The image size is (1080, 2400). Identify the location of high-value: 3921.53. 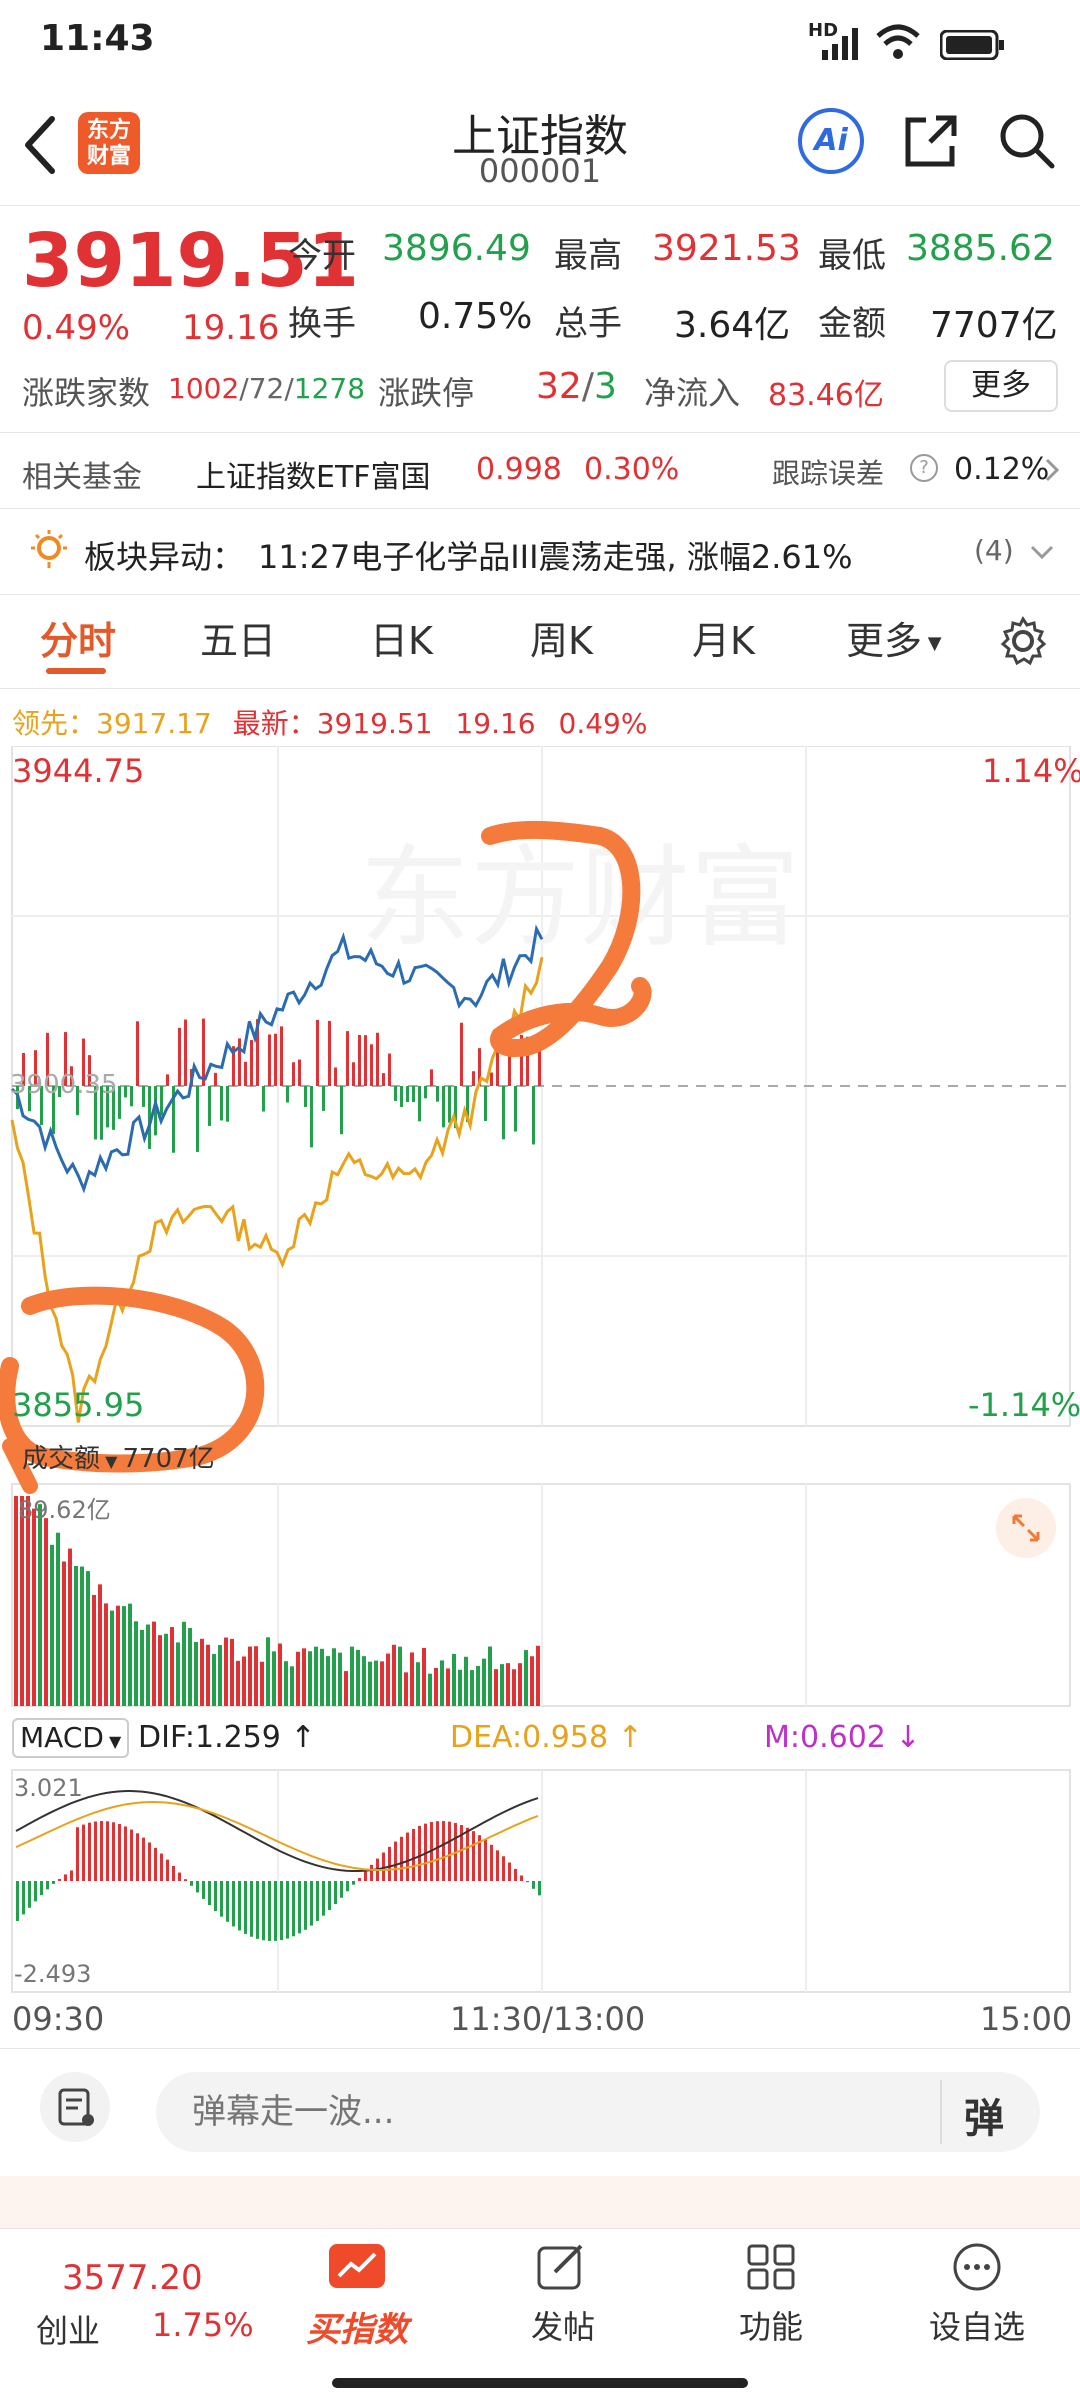
(726, 248).